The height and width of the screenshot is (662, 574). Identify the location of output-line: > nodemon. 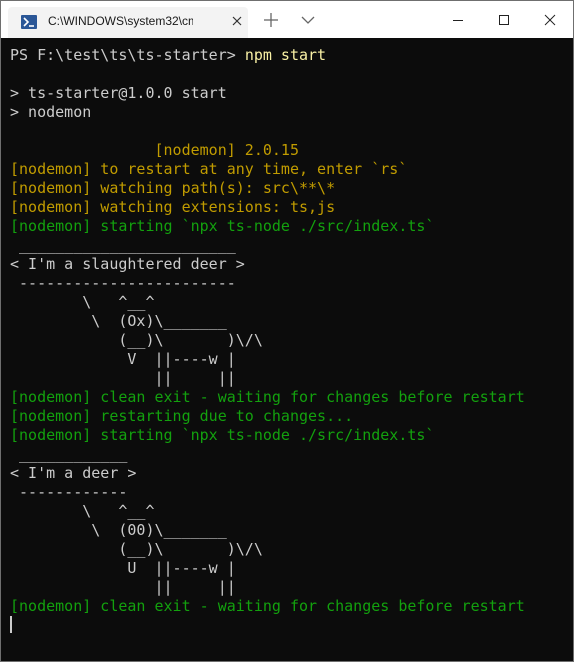
(51, 112).